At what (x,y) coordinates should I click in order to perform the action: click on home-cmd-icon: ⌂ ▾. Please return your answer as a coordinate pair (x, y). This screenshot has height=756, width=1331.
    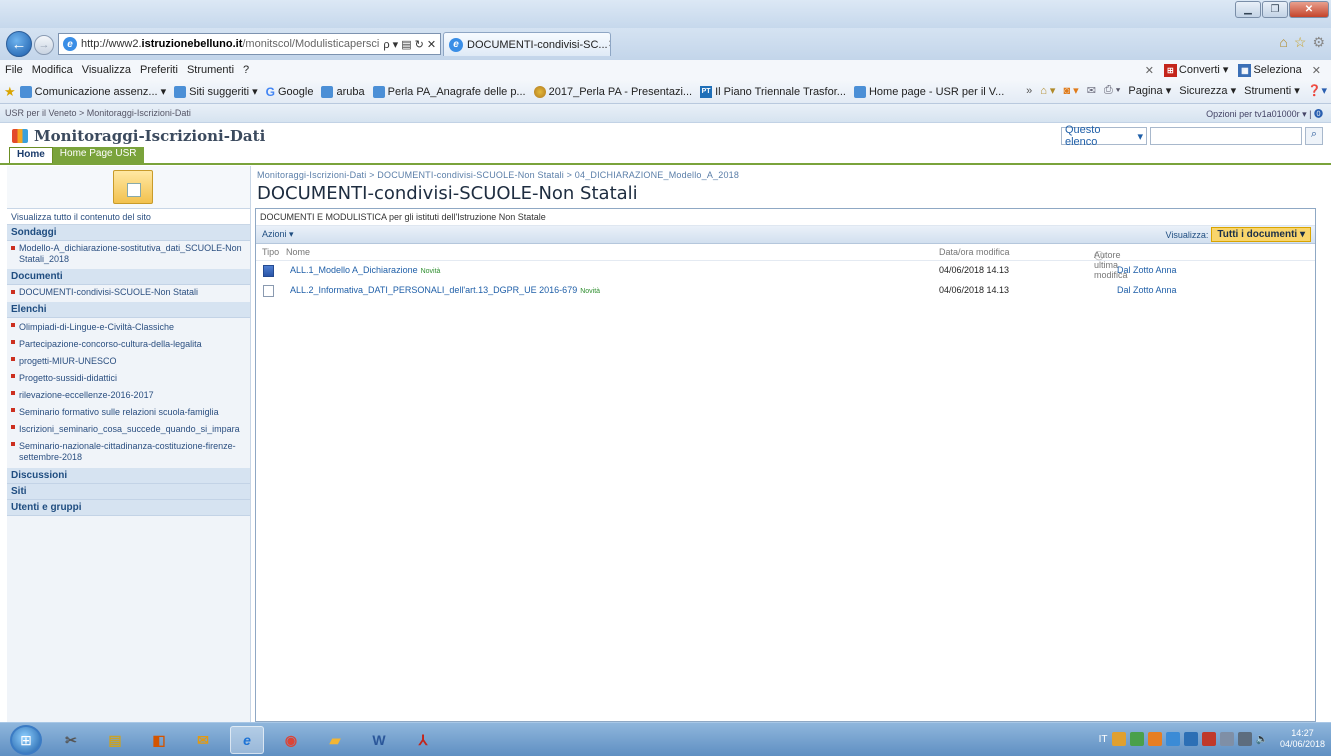
    Looking at the image, I should click on (1047, 90).